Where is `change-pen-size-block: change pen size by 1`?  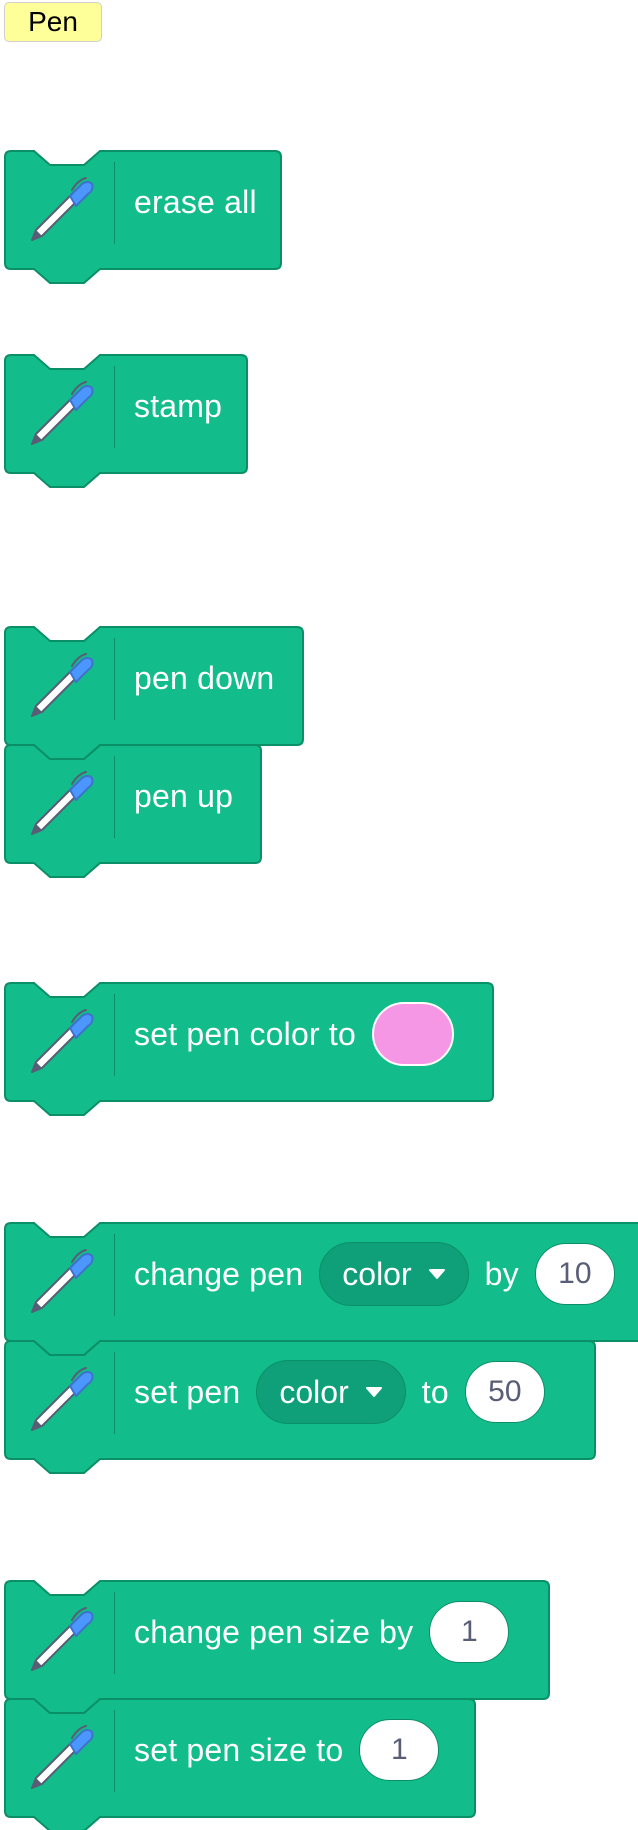
change-pen-size-block: change pen size by 1 is located at coordinates (277, 1645).